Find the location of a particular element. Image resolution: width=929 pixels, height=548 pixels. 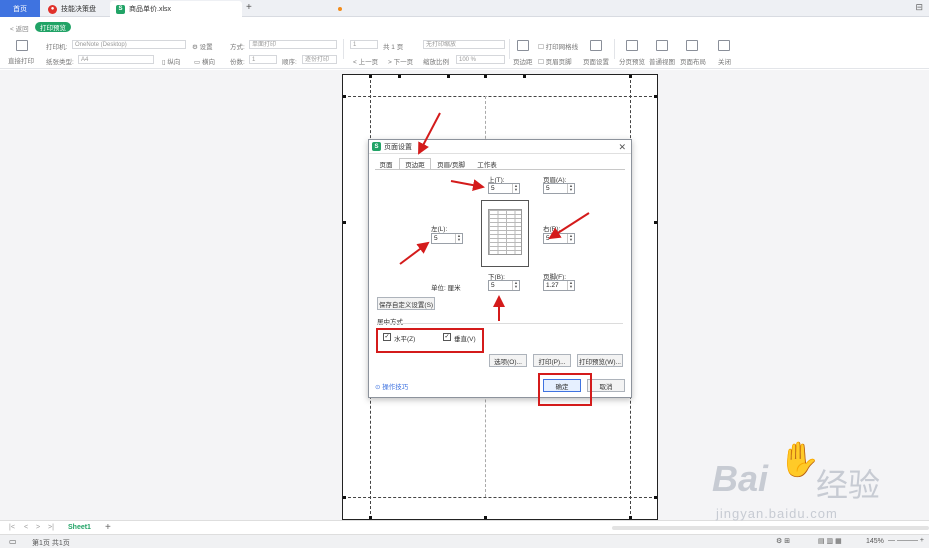

back-button: < 返回 is located at coordinates (19, 28).